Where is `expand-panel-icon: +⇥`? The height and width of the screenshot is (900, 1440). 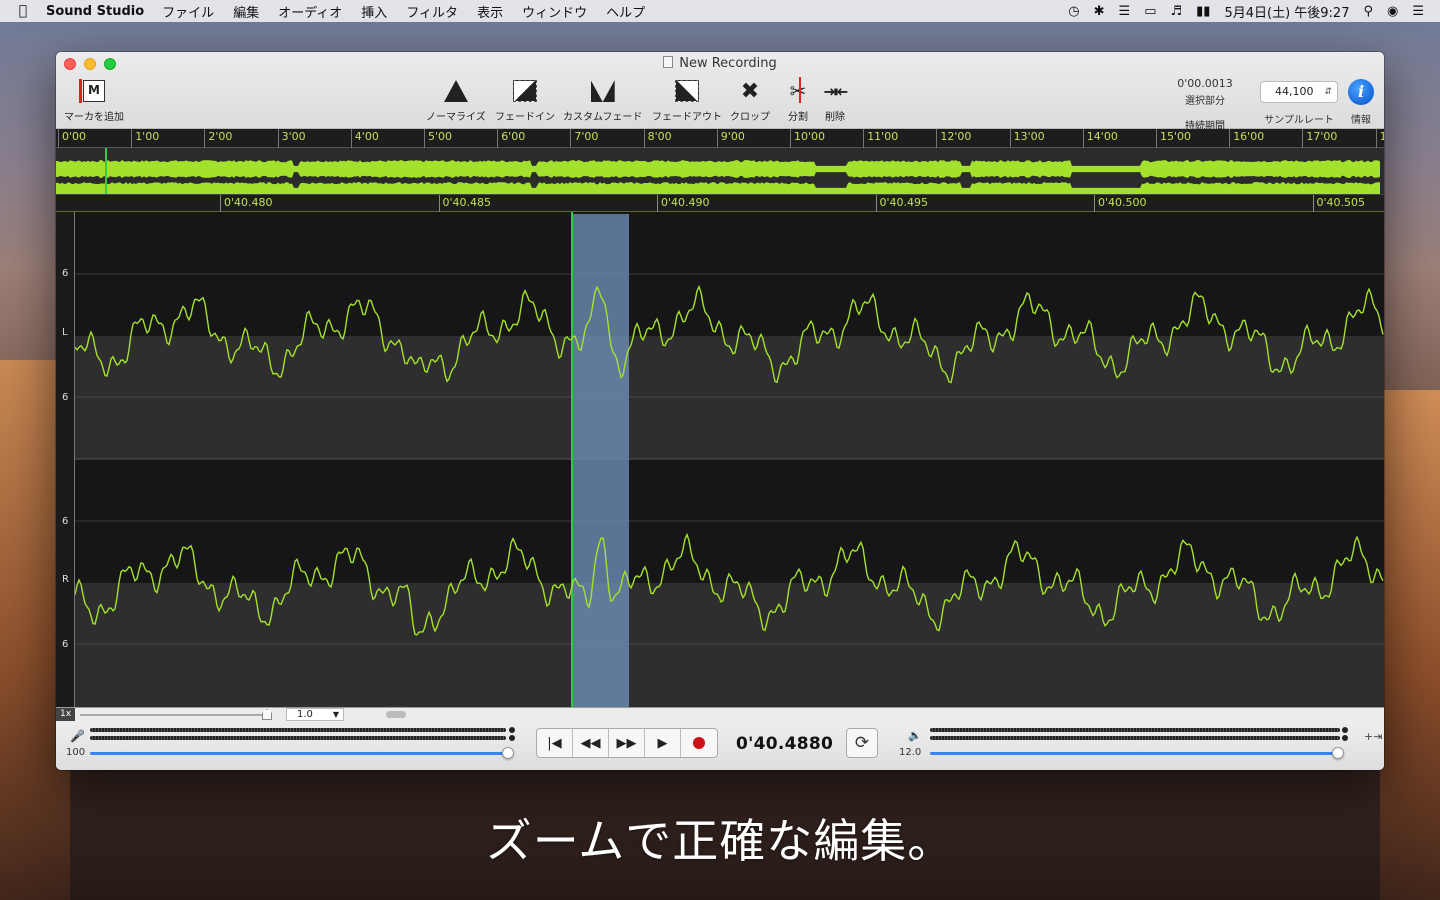
expand-panel-icon: +⇥ is located at coordinates (1373, 736).